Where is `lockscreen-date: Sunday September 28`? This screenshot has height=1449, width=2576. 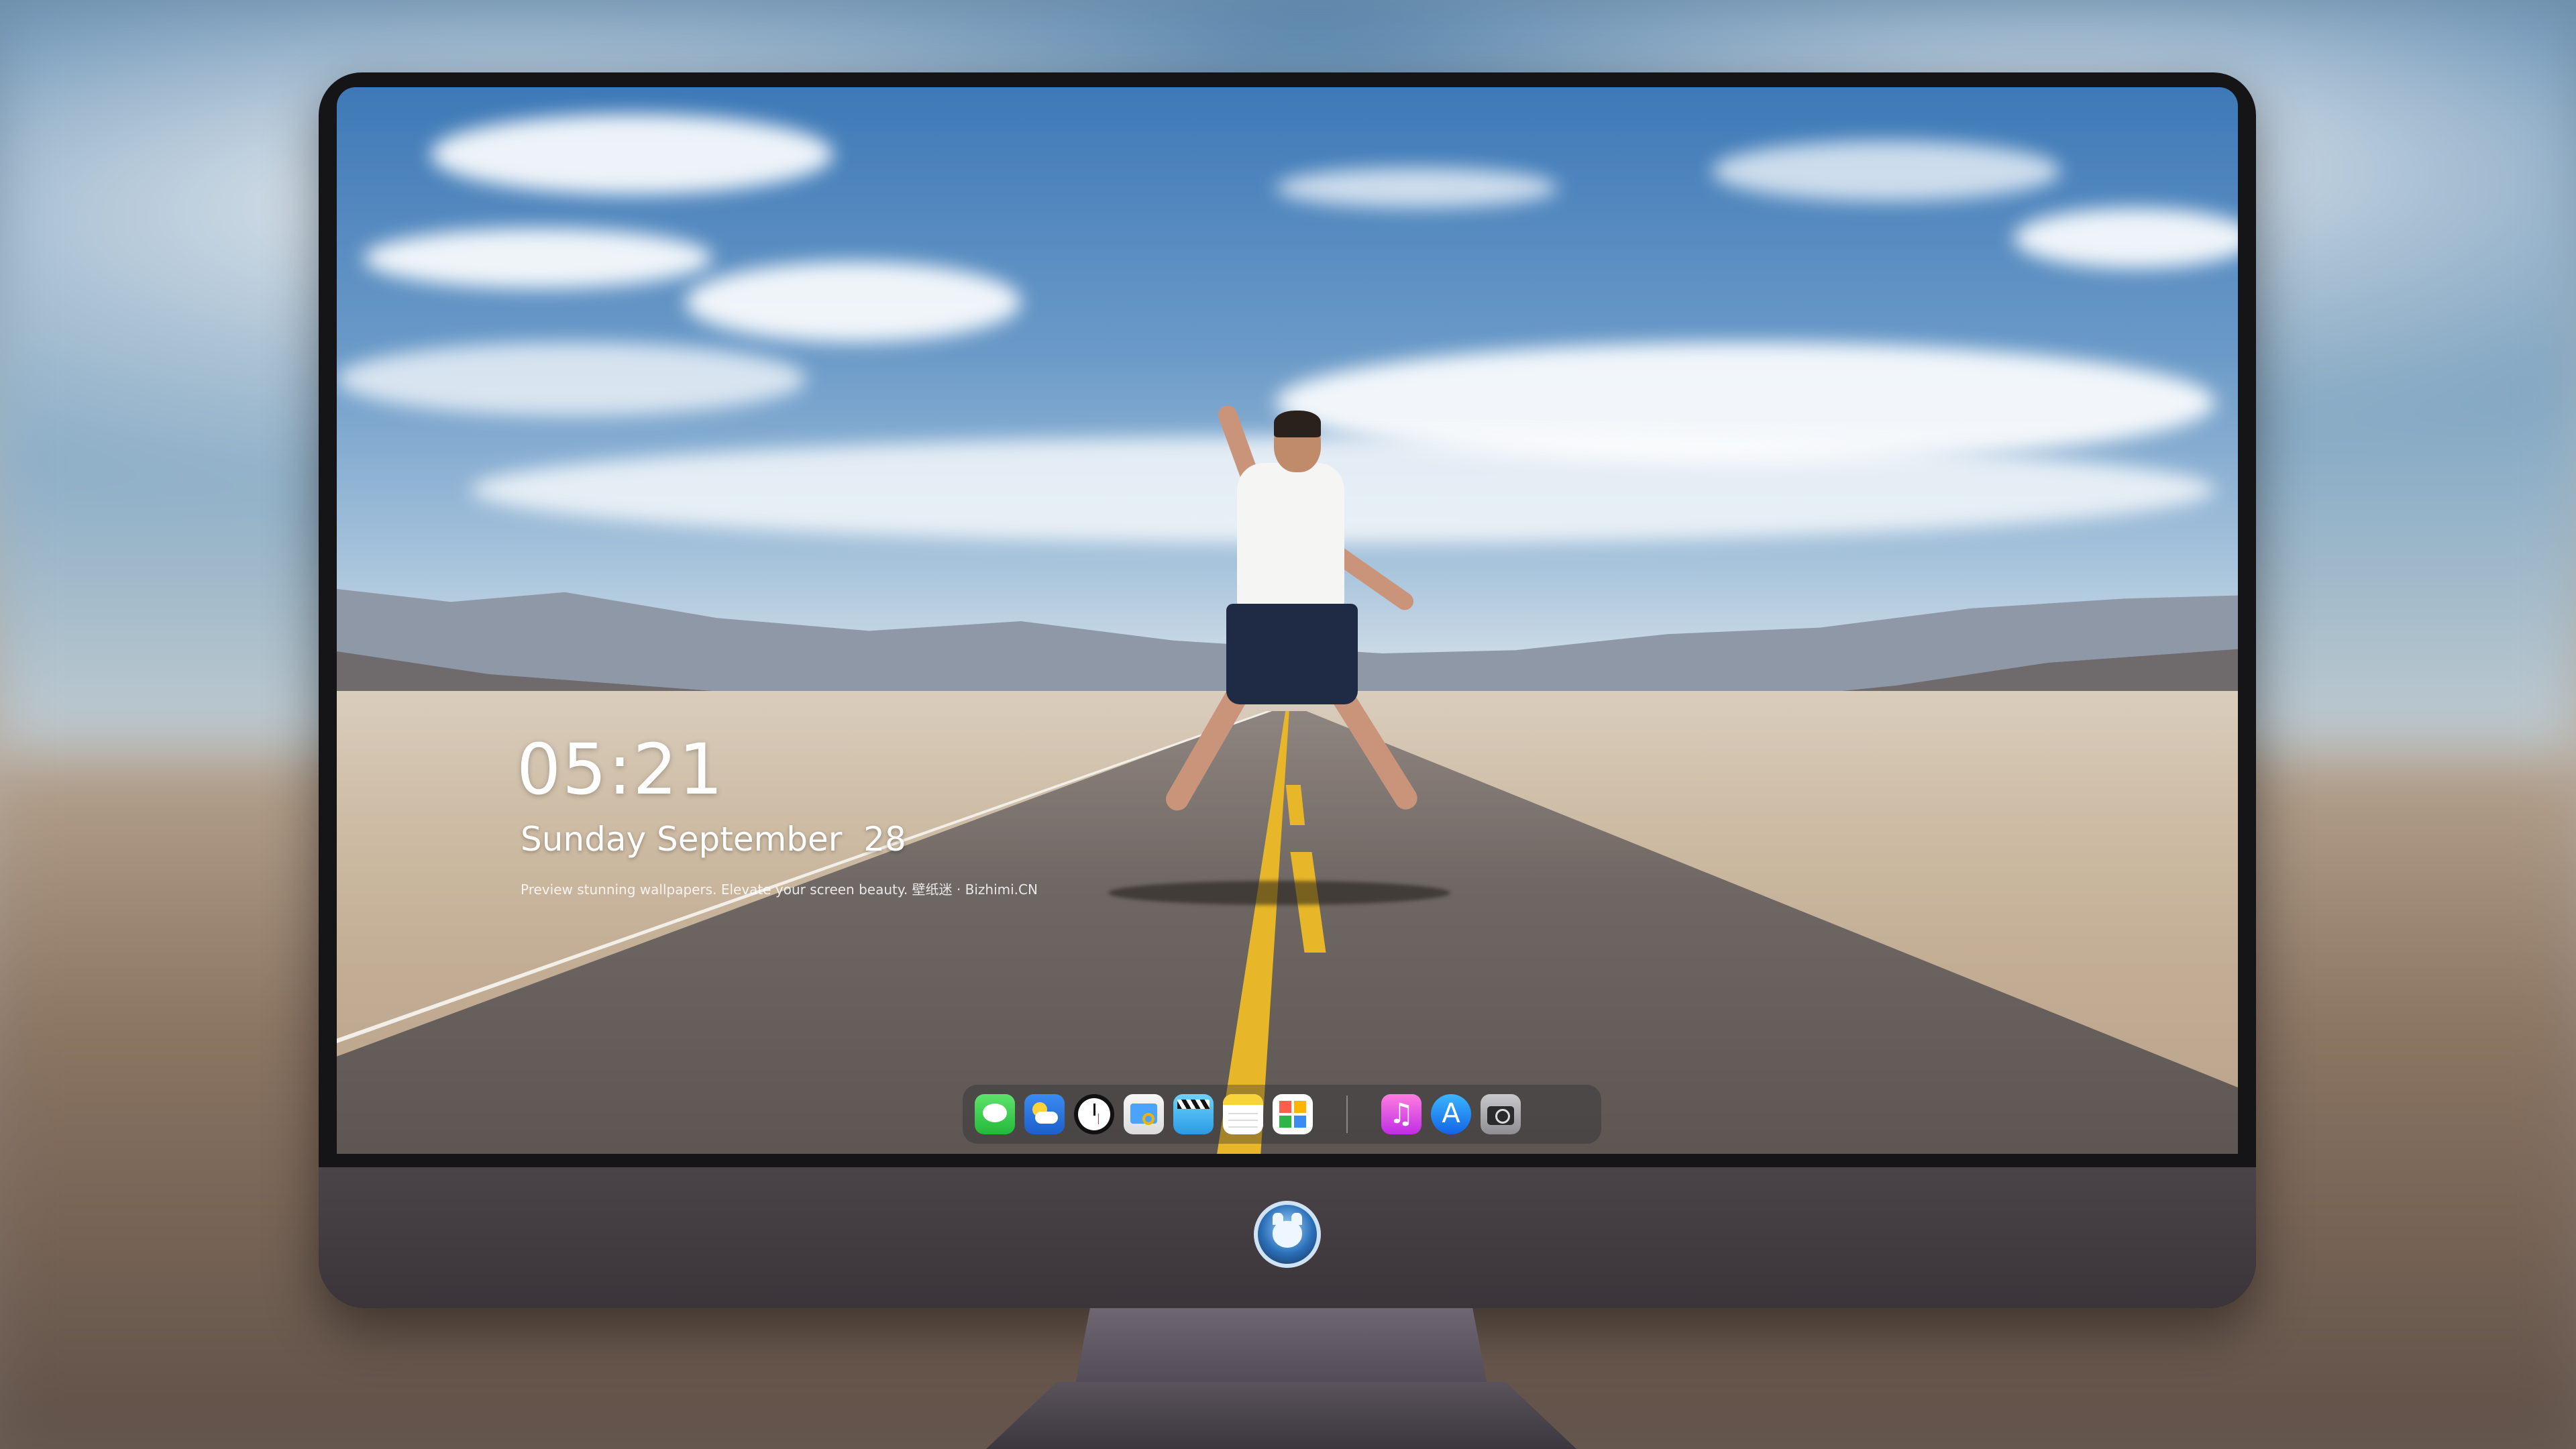 lockscreen-date: Sunday September 28 is located at coordinates (713, 839).